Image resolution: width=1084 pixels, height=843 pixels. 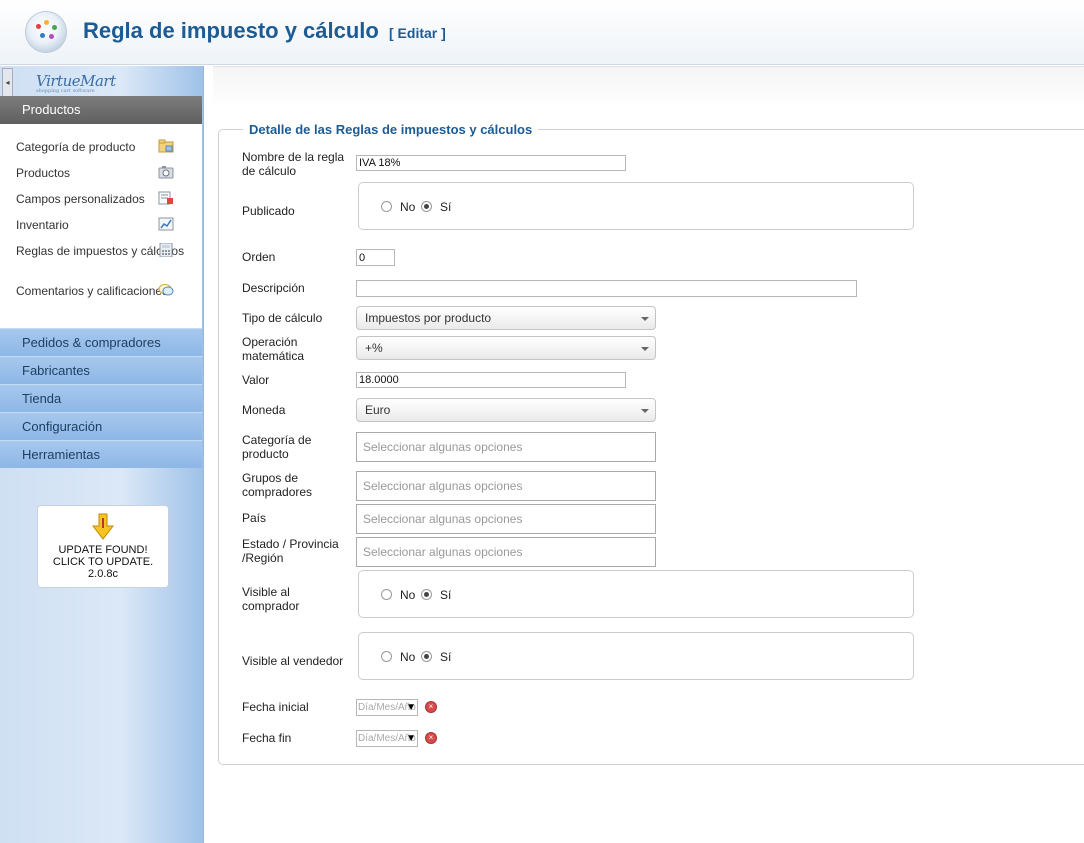 What do you see at coordinates (101, 370) in the screenshot?
I see `sidebar-section-fabricantes: Fabricantes` at bounding box center [101, 370].